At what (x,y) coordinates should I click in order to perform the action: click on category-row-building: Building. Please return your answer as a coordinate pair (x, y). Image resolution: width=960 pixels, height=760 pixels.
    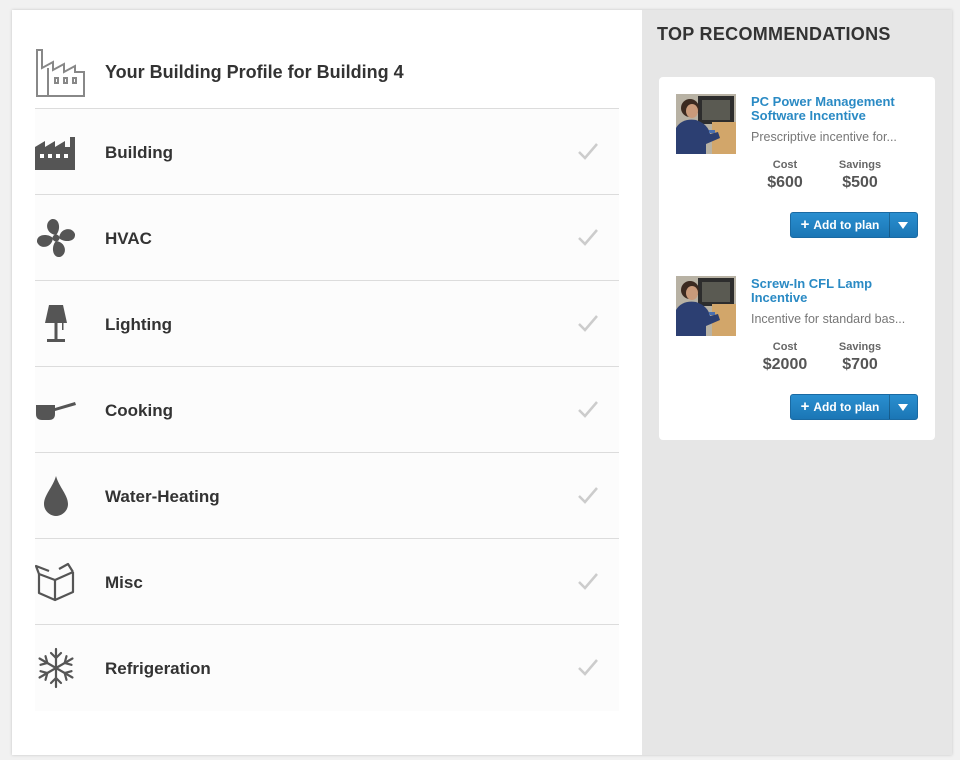
    Looking at the image, I should click on (327, 152).